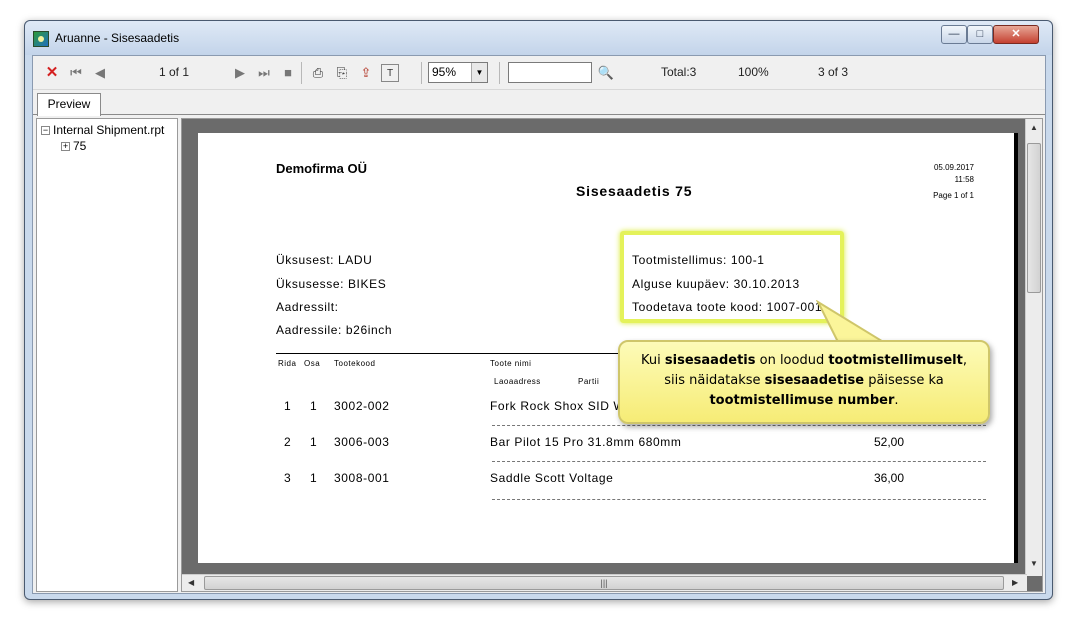 The width and height of the screenshot is (1075, 622). I want to click on print-icon: ⎙, so click(318, 73).